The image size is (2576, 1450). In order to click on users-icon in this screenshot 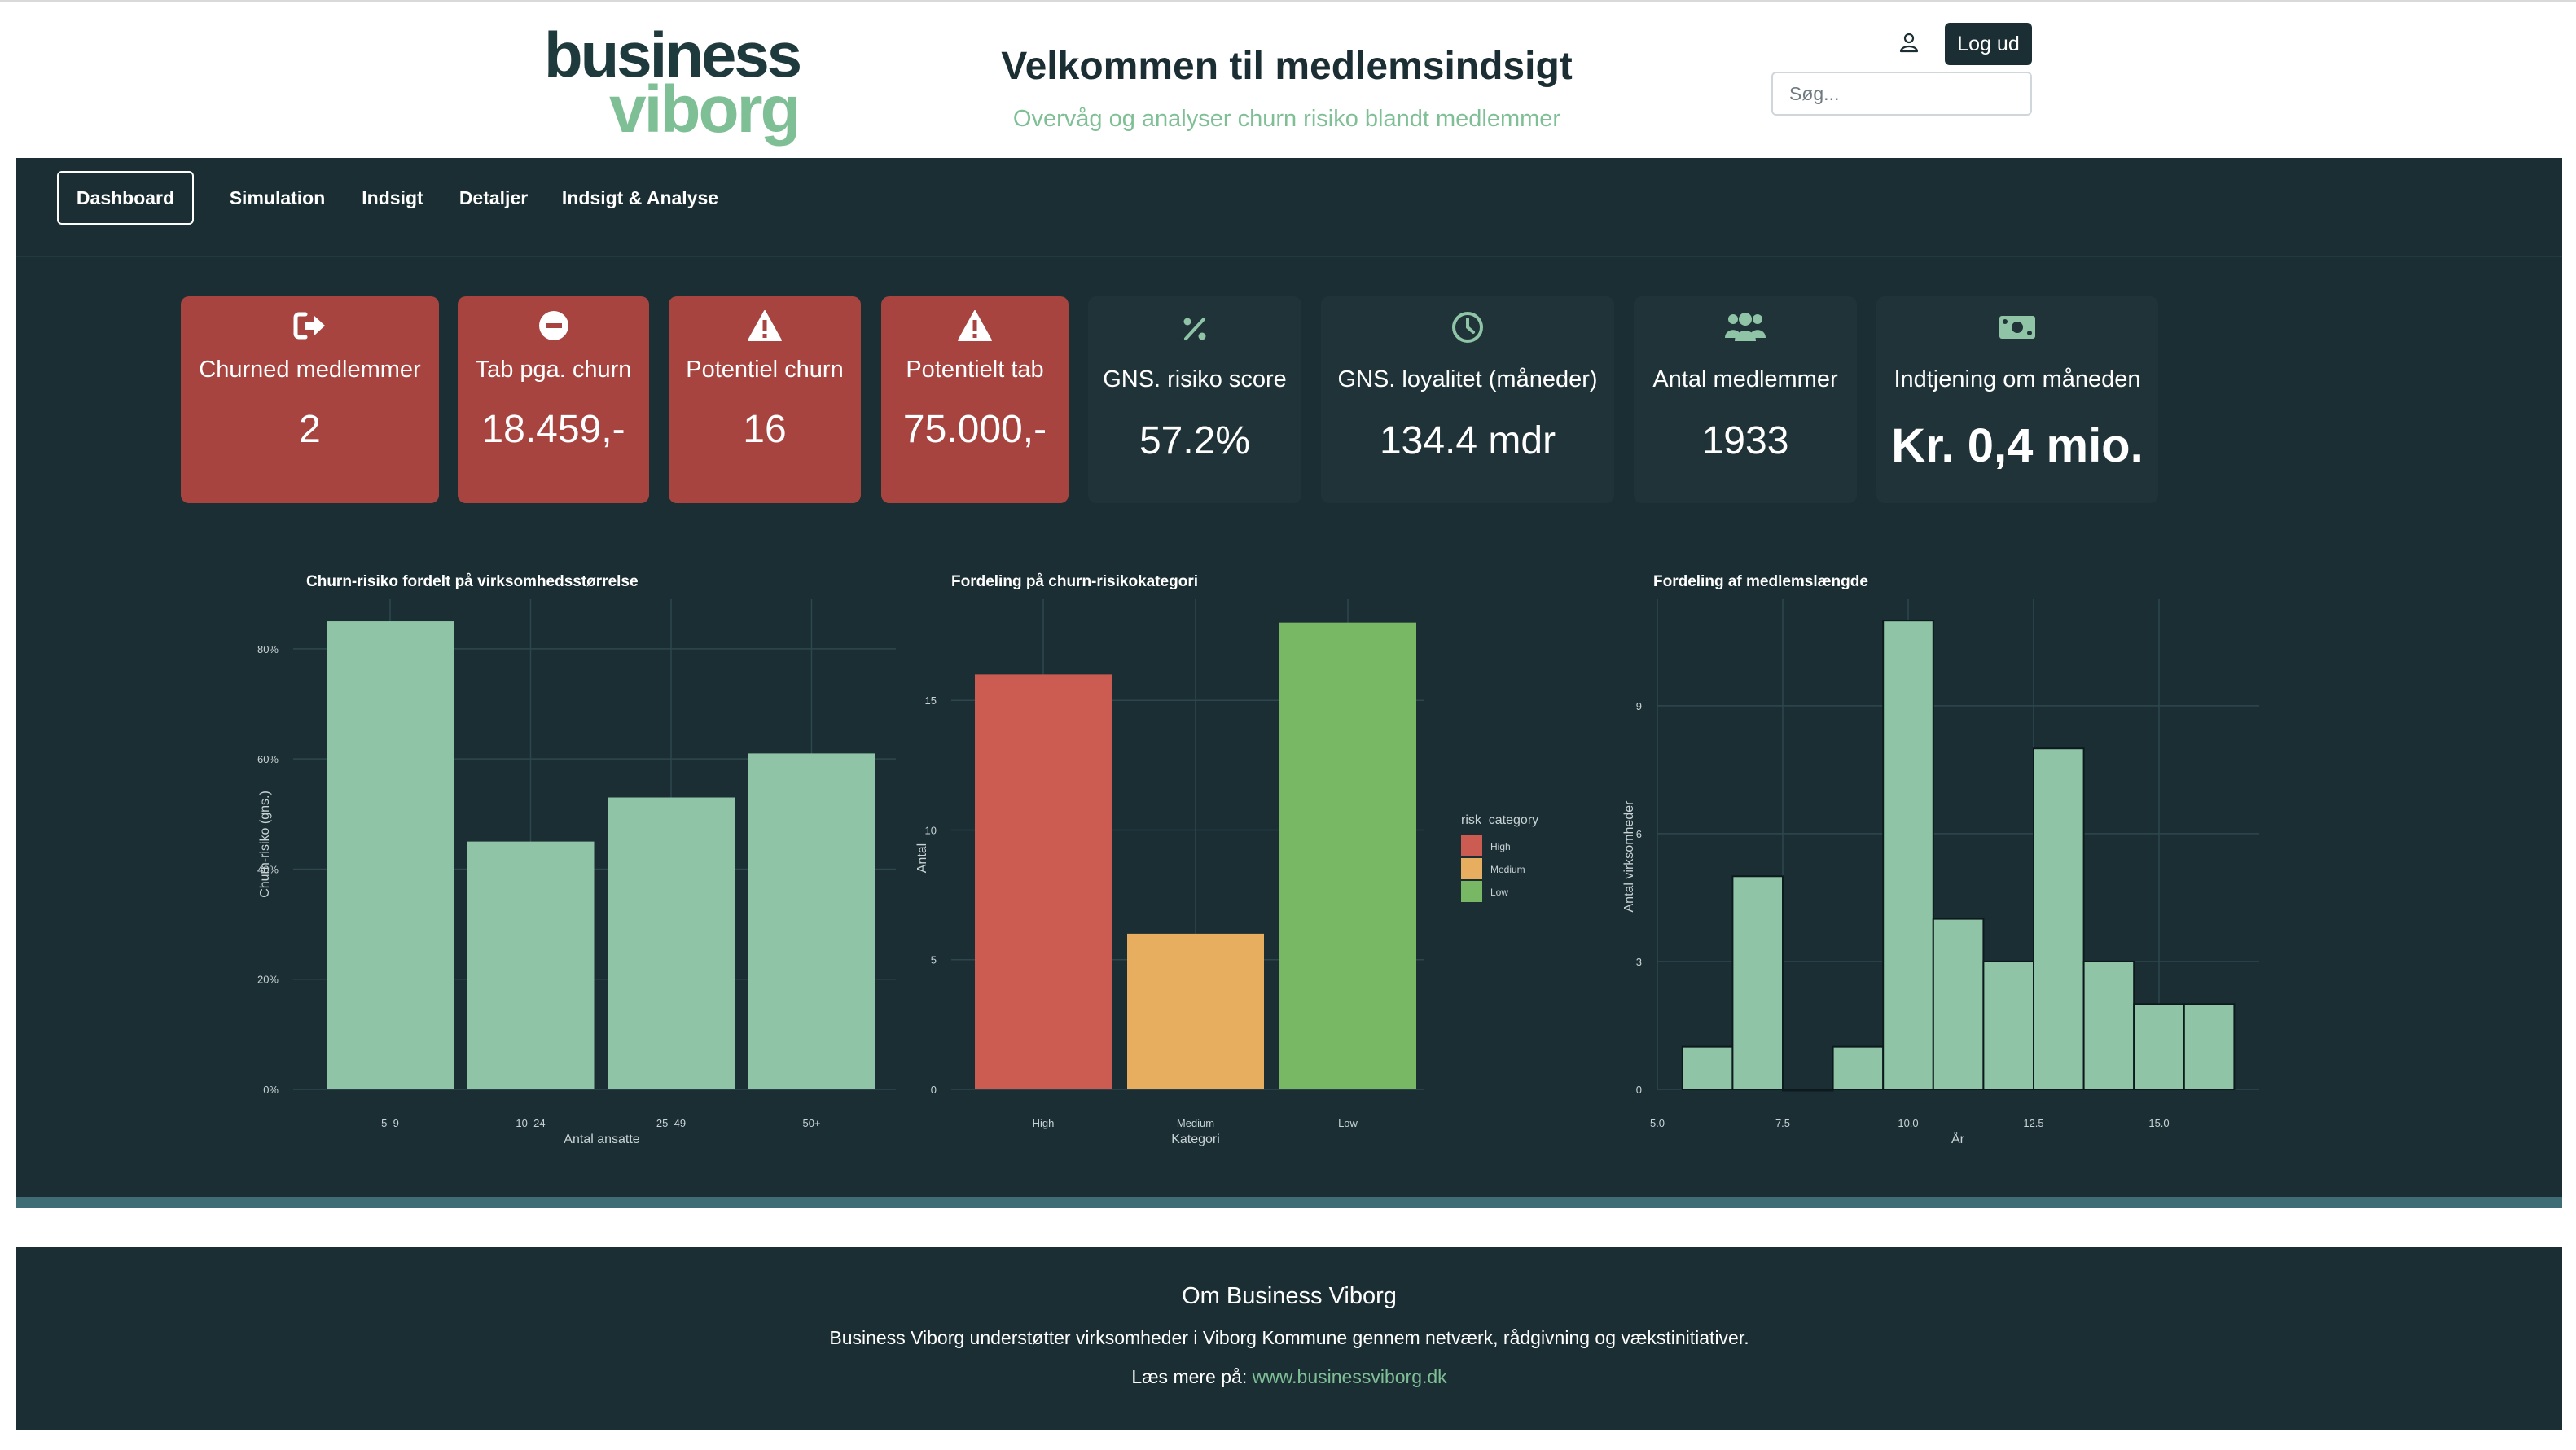, I will do `click(1746, 329)`.